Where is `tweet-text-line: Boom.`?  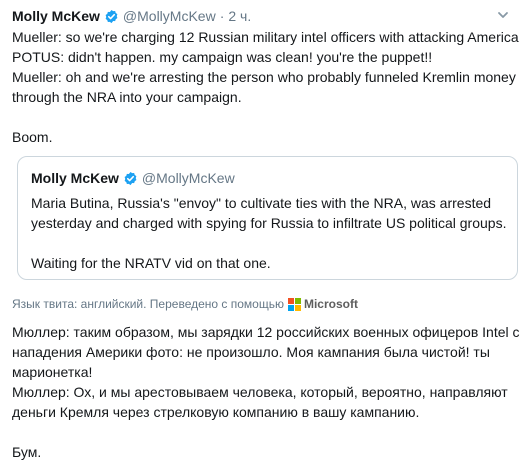 tweet-text-line: Boom. is located at coordinates (32, 137).